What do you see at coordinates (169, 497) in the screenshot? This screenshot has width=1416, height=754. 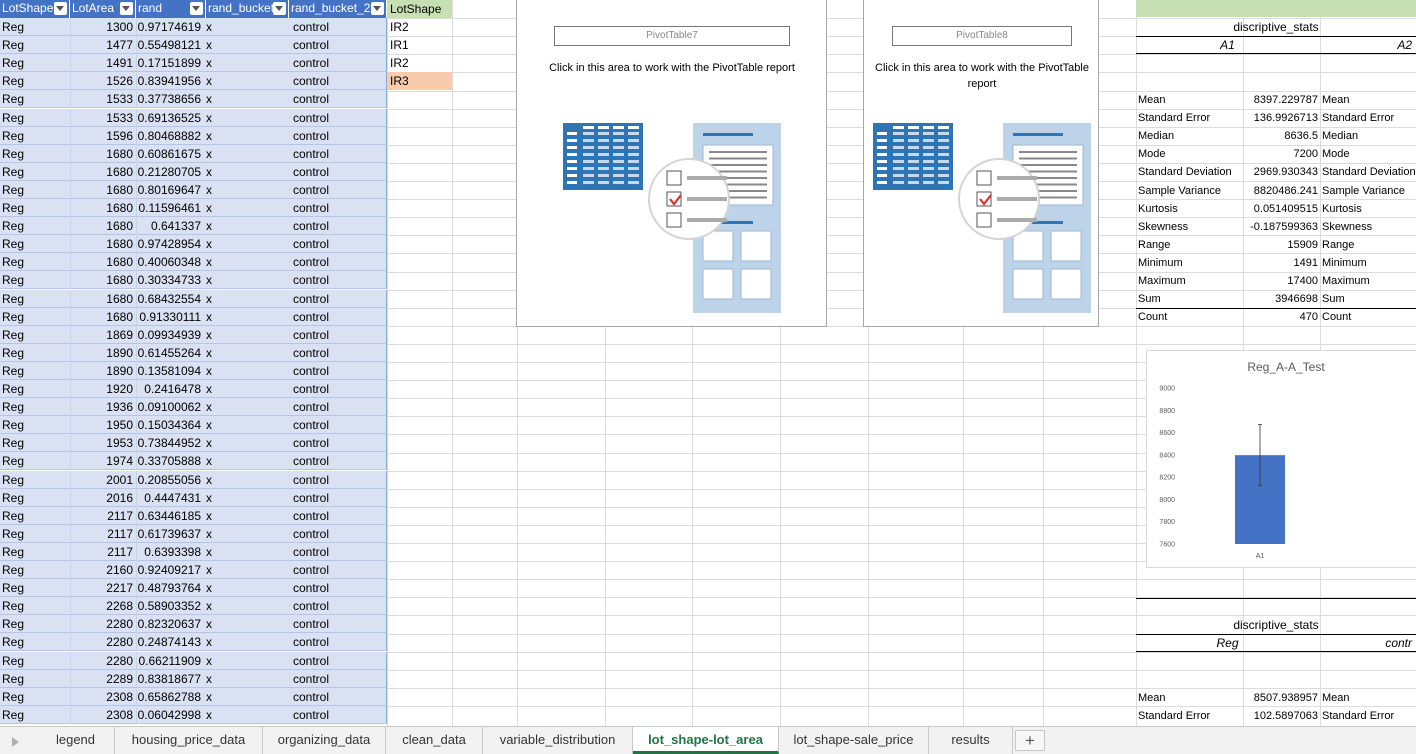 I see `table-cell: 0.4447431` at bounding box center [169, 497].